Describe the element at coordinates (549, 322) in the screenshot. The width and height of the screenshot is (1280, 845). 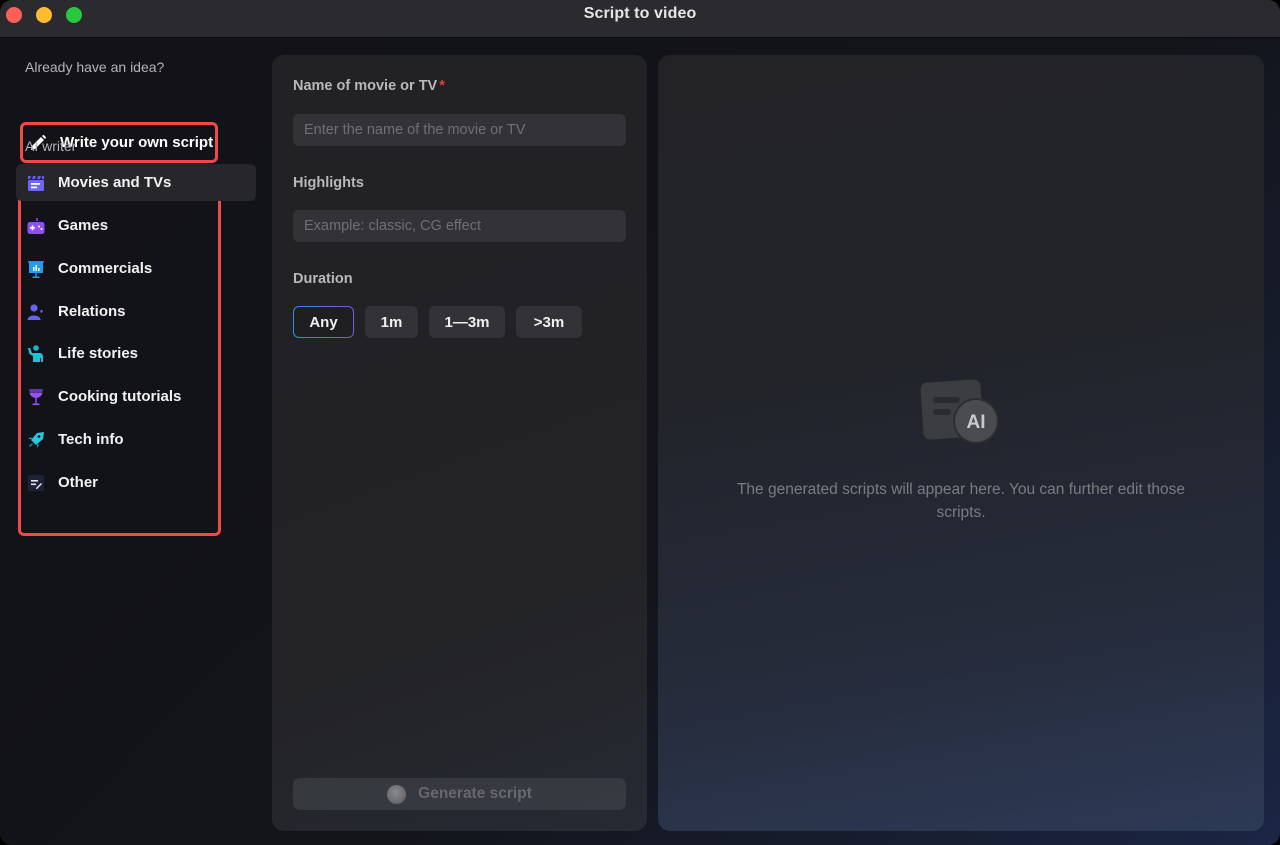
I see `duration-option-over-3m: >3m` at that location.